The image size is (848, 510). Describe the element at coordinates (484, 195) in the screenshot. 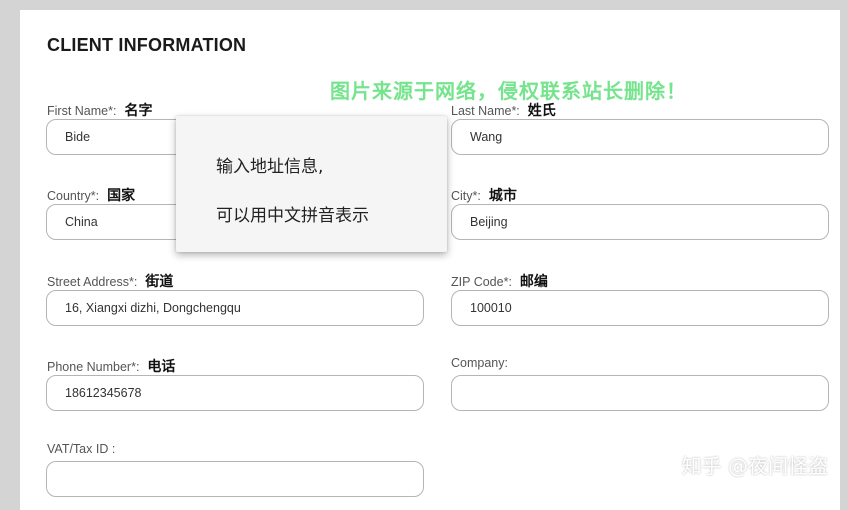

I see `city-label: City*: 城市` at that location.